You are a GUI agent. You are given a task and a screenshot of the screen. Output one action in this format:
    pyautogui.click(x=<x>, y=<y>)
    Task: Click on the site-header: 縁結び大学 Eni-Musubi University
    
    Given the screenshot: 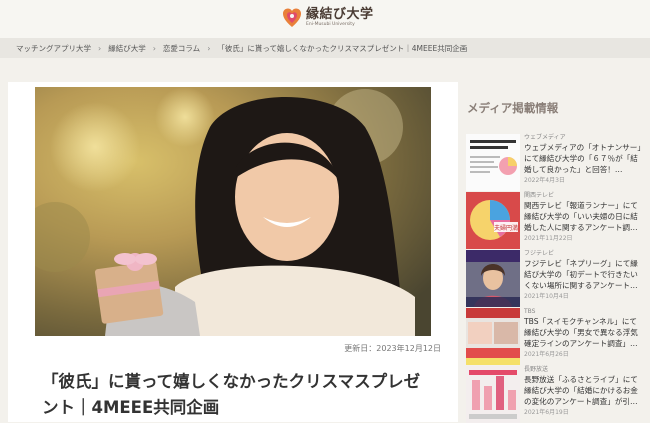 What is the action you would take?
    pyautogui.click(x=325, y=19)
    